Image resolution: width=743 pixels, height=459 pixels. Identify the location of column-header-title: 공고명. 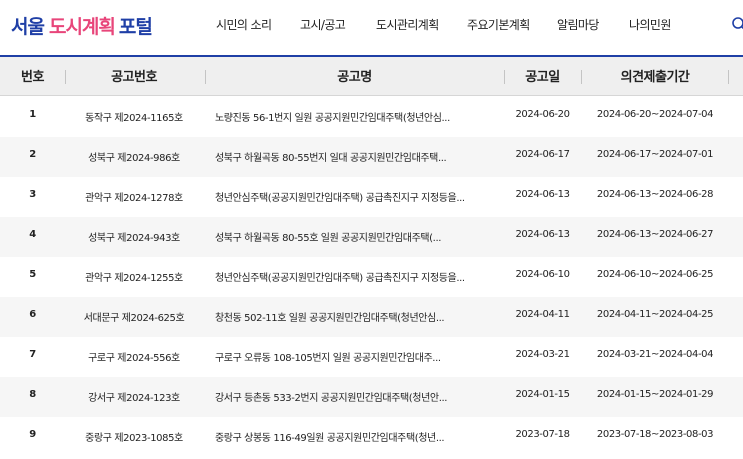
(354, 77).